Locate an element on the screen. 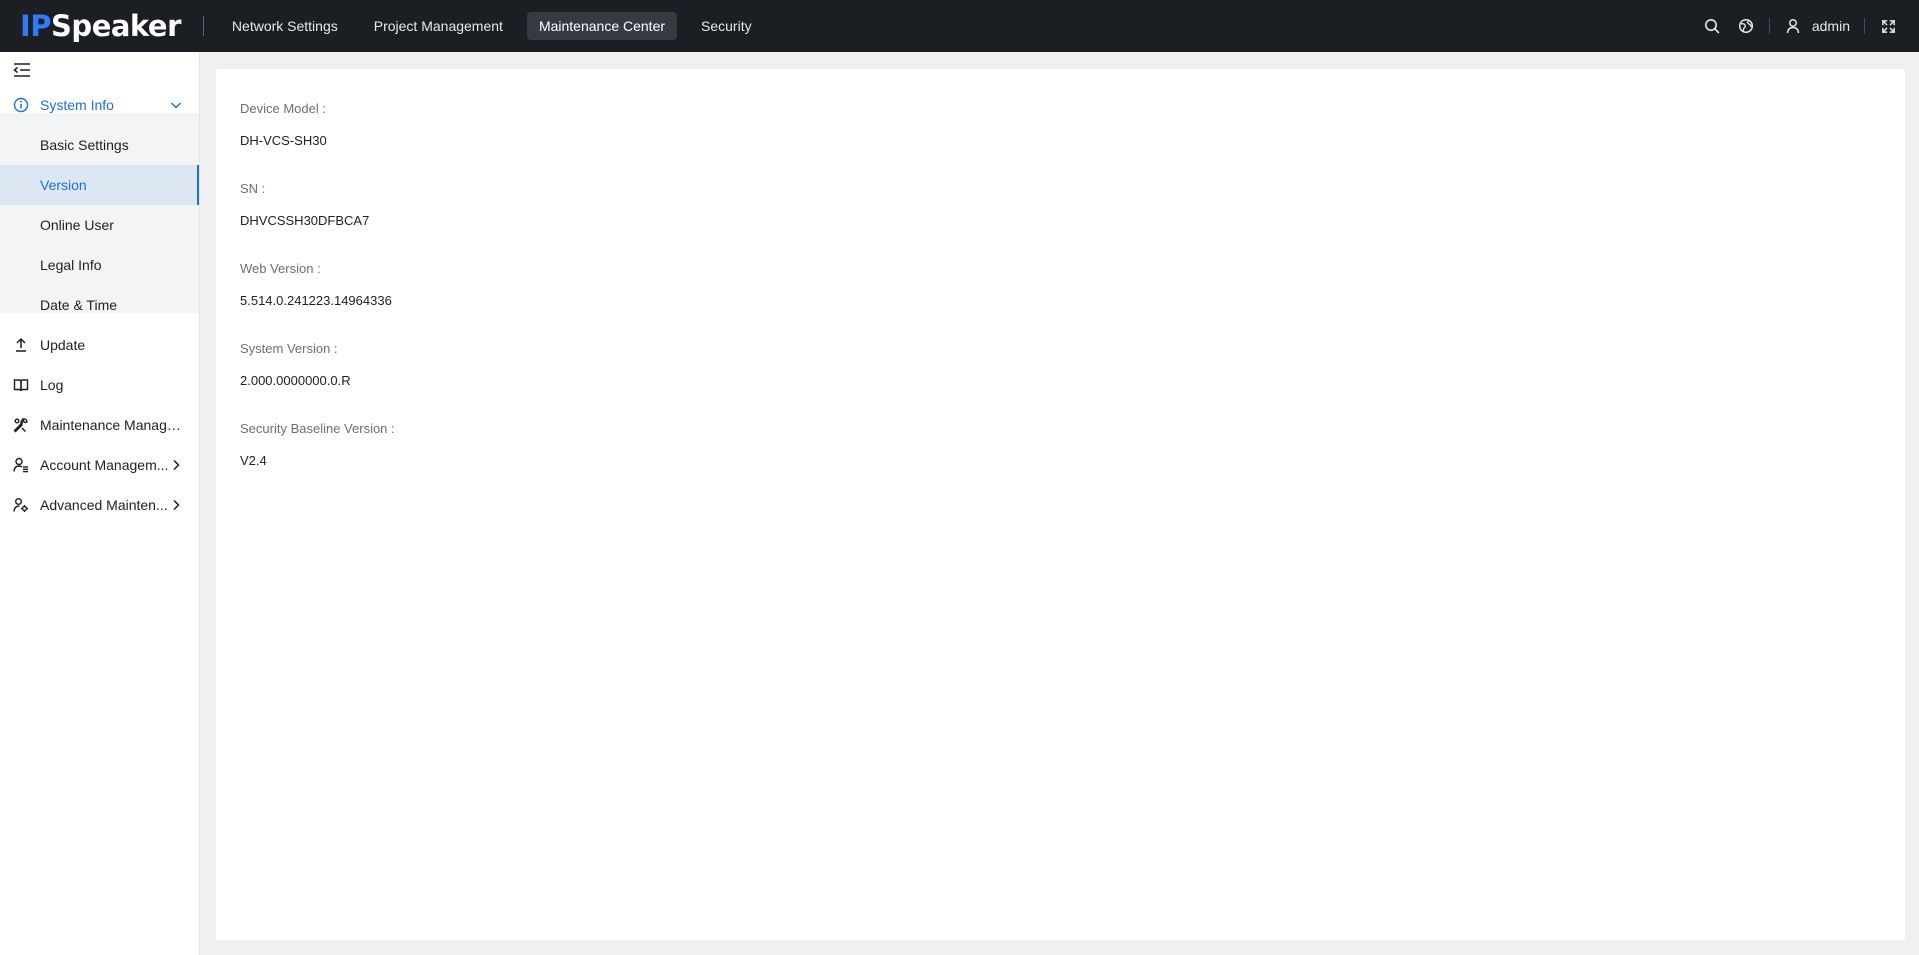 This screenshot has width=1919, height=955. info-icon is located at coordinates (21, 105).